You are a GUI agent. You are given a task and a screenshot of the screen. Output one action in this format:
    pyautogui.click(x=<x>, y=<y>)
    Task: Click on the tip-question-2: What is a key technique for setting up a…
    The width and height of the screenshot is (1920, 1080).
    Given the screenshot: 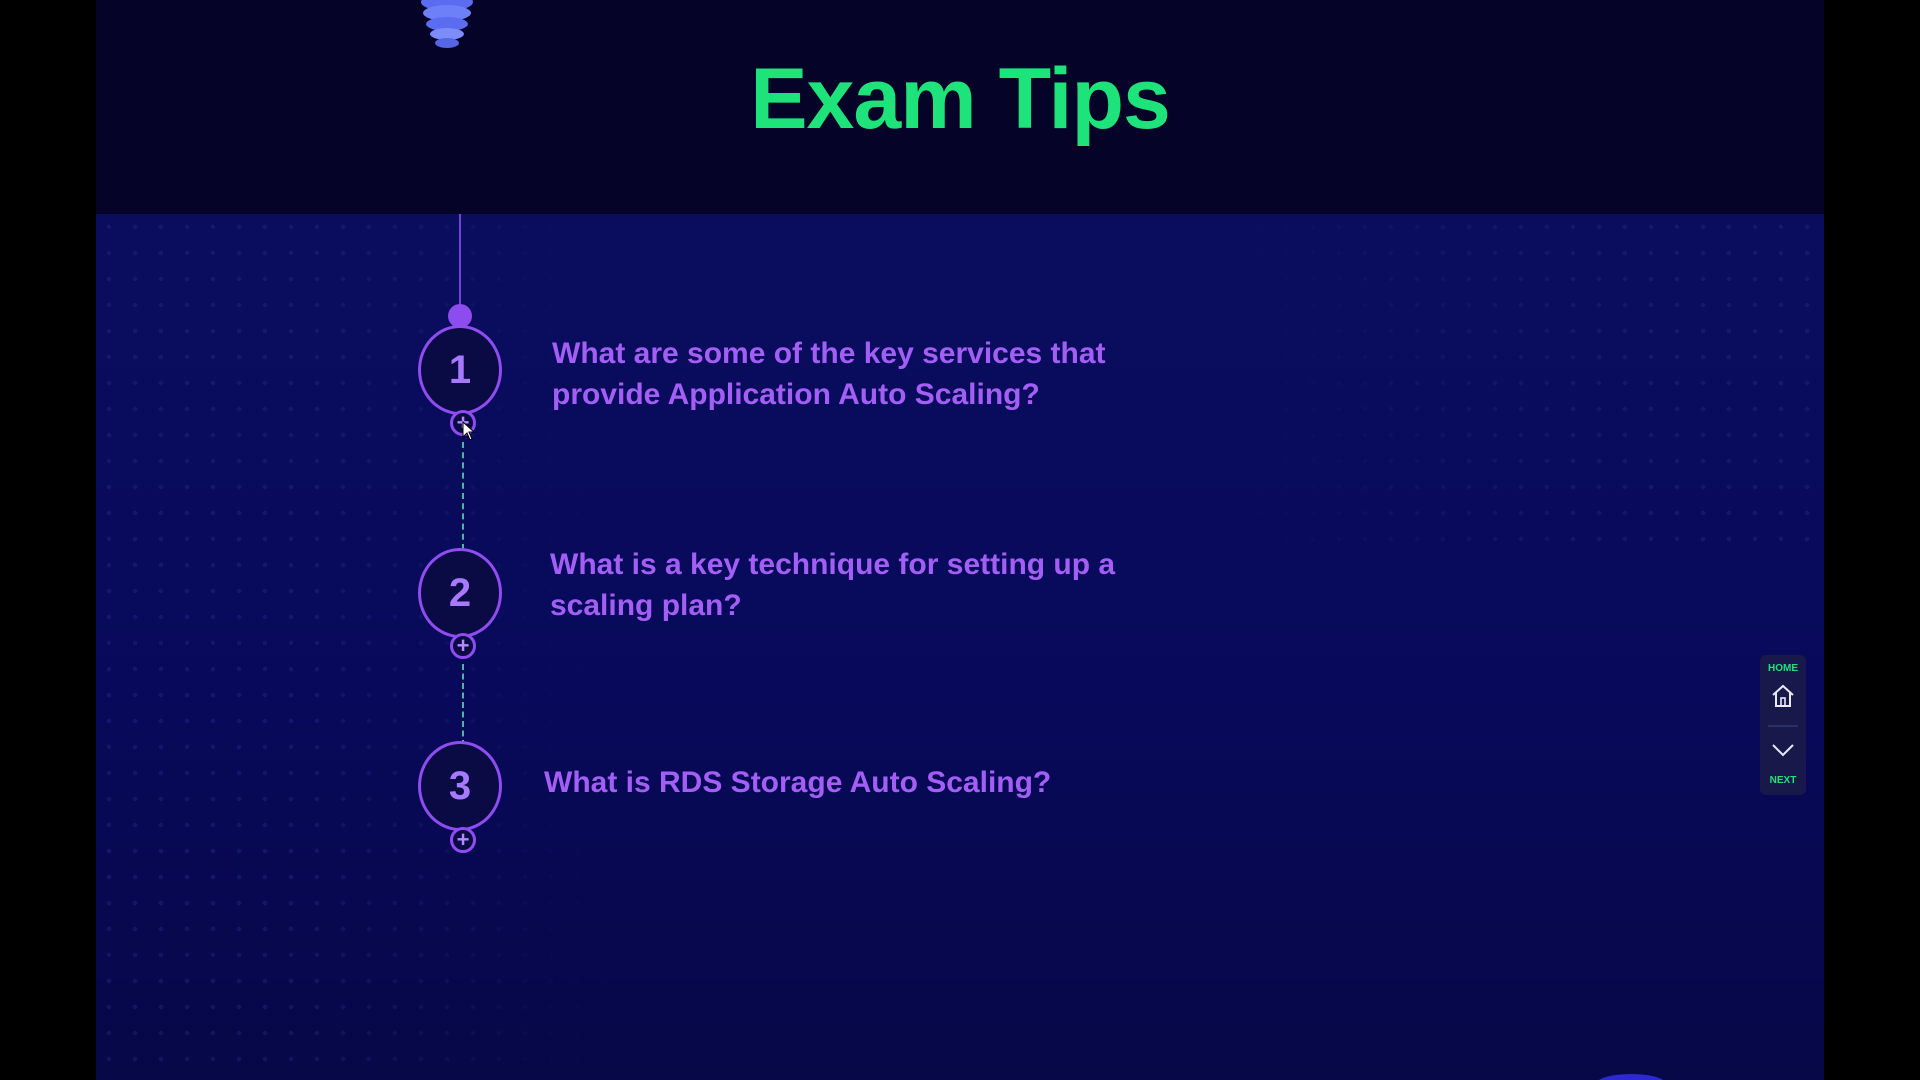 What is the action you would take?
    pyautogui.click(x=833, y=585)
    